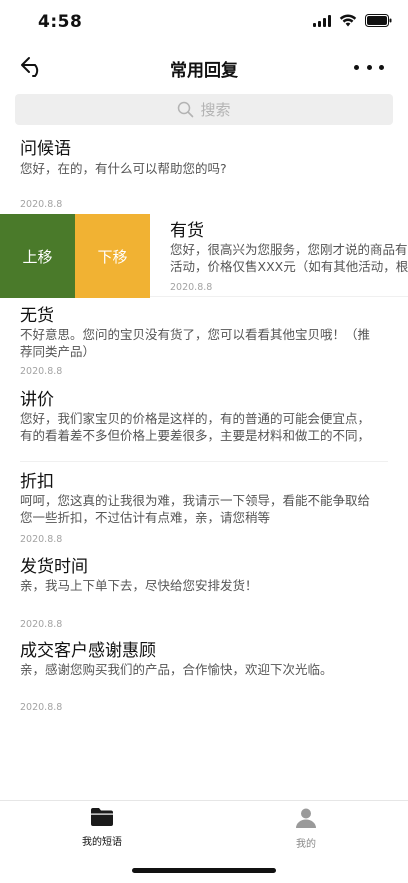 The height and width of the screenshot is (883, 408). What do you see at coordinates (204, 22) in the screenshot?
I see `status-bar: 4:58` at bounding box center [204, 22].